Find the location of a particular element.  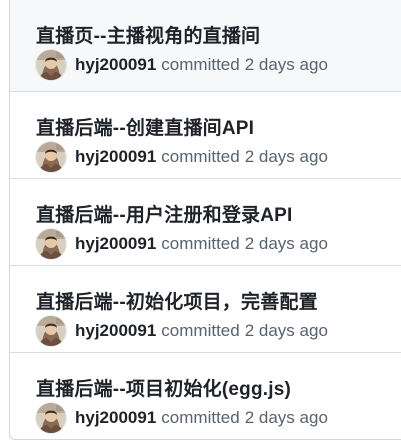

commit-title-link: 直播后端--创建直播间API is located at coordinates (145, 126).